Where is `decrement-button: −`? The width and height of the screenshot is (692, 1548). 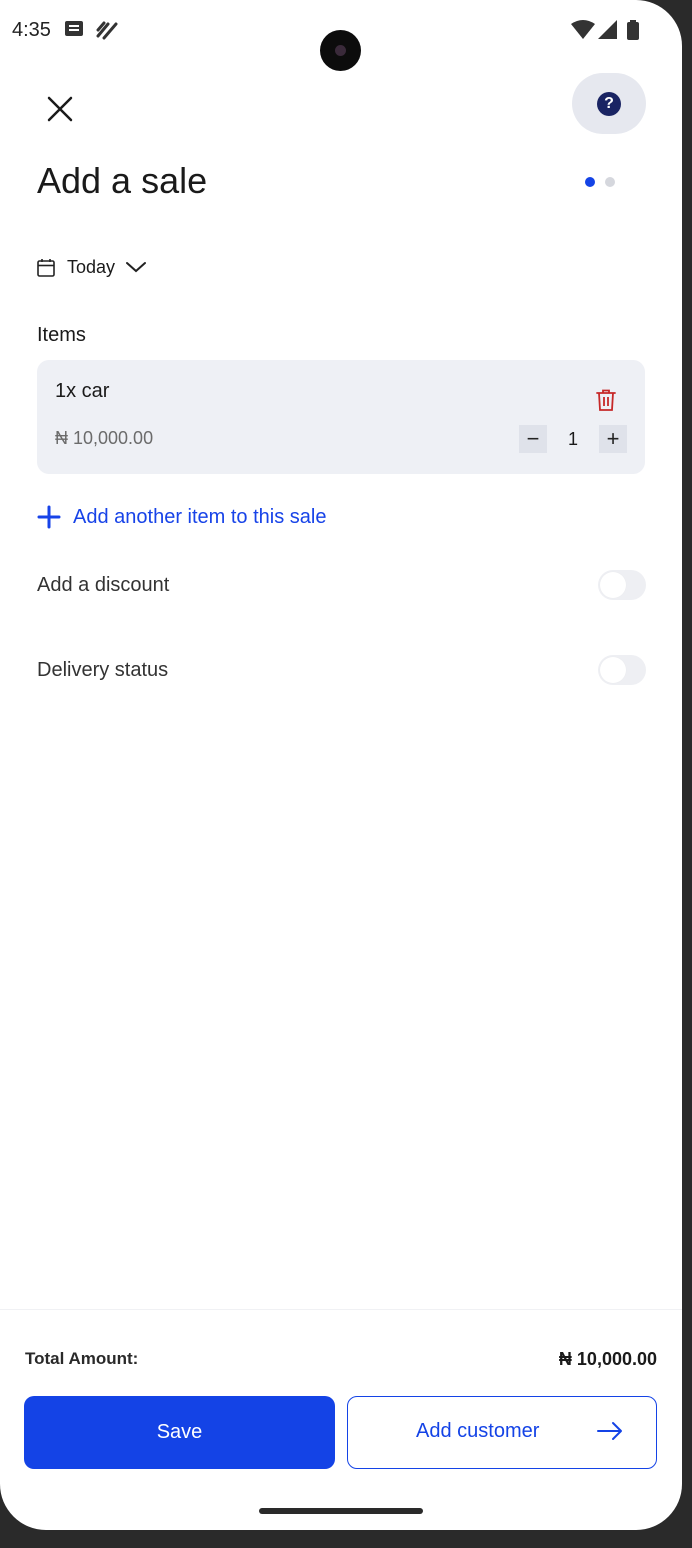
decrement-button: − is located at coordinates (533, 439).